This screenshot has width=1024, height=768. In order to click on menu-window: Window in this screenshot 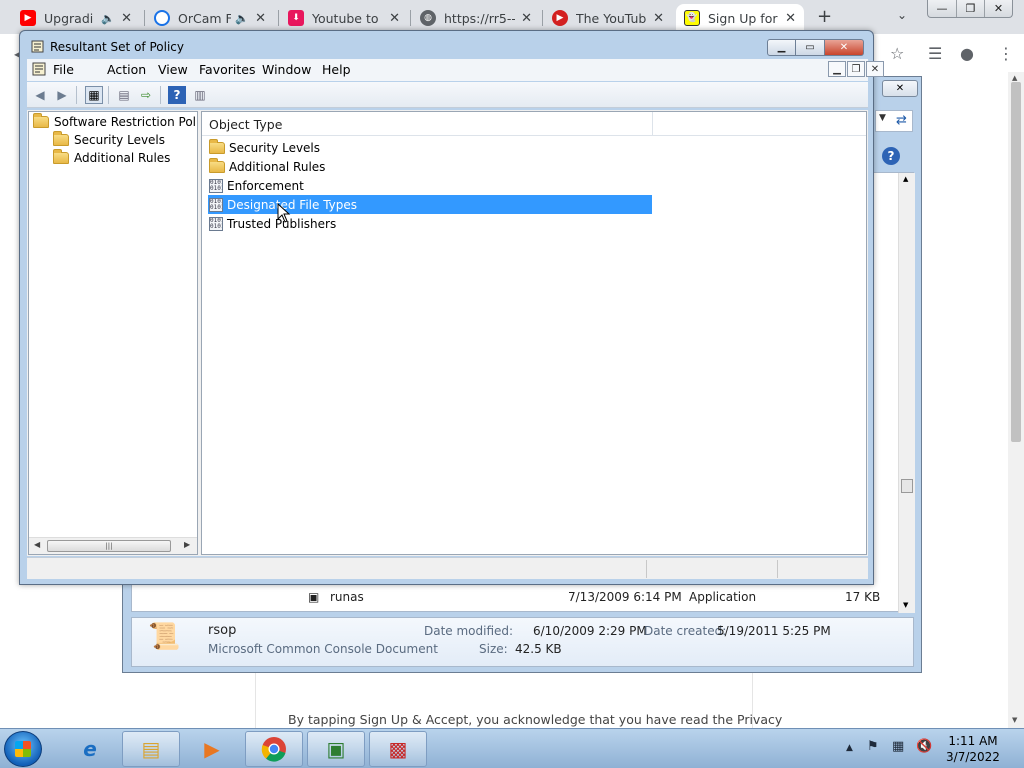, I will do `click(286, 69)`.